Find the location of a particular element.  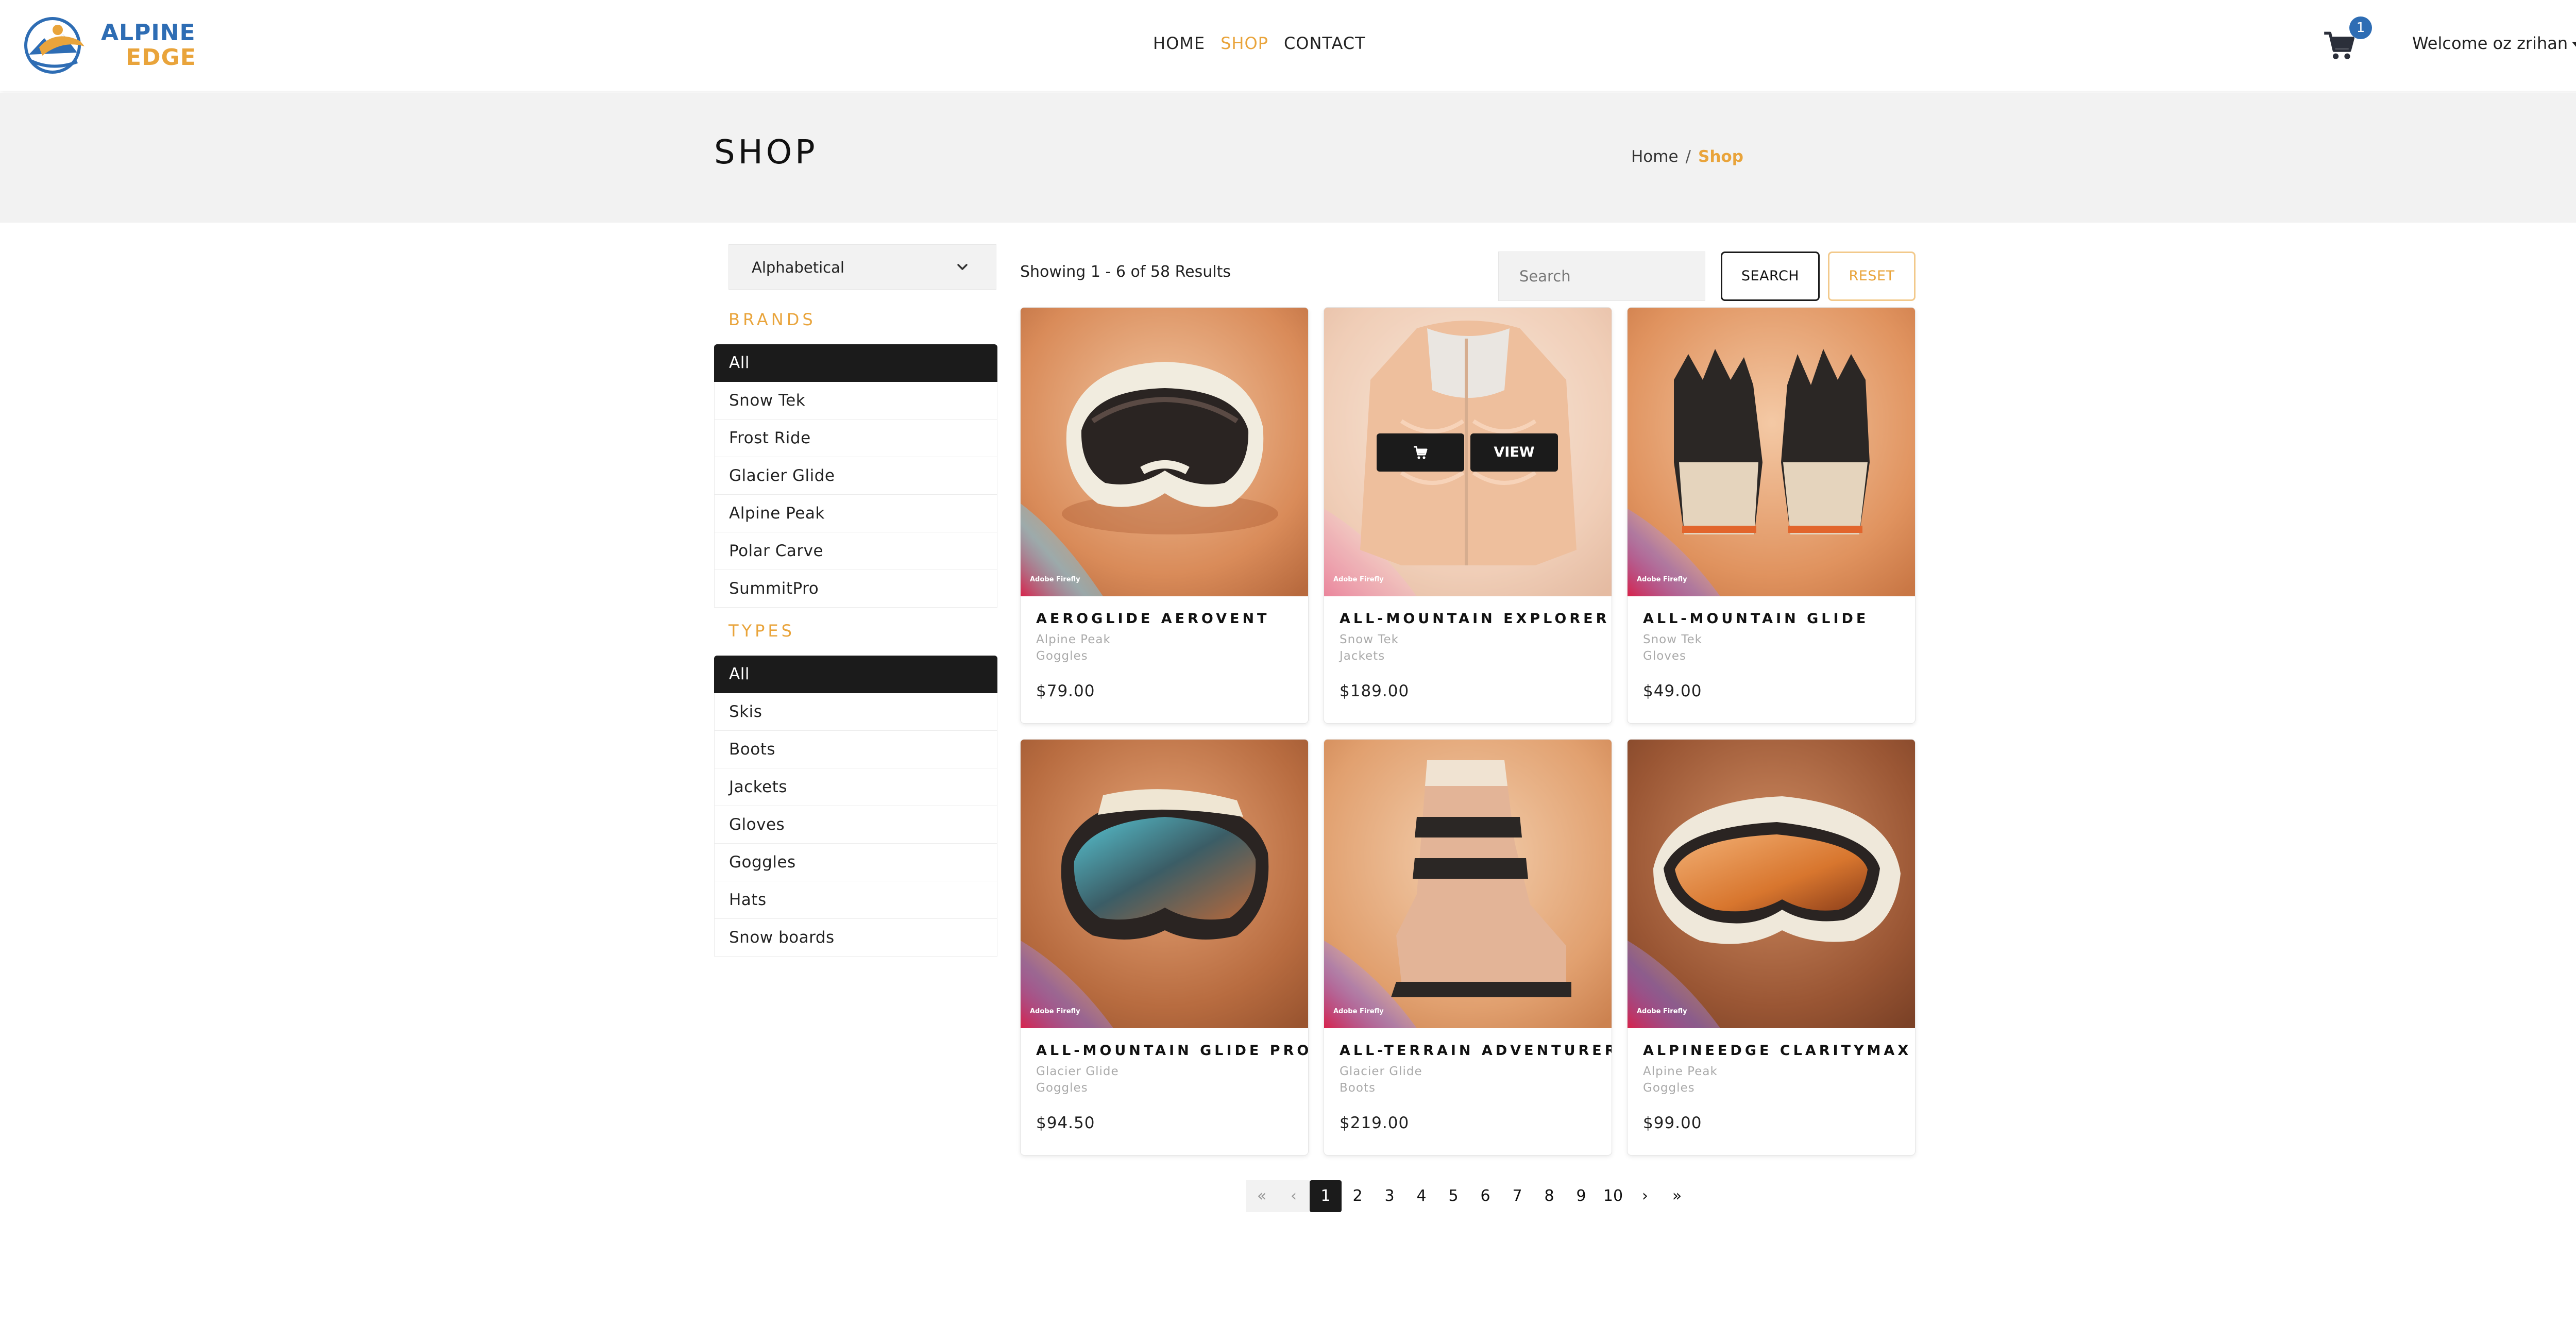

page-2-button: 2 is located at coordinates (1358, 1196).